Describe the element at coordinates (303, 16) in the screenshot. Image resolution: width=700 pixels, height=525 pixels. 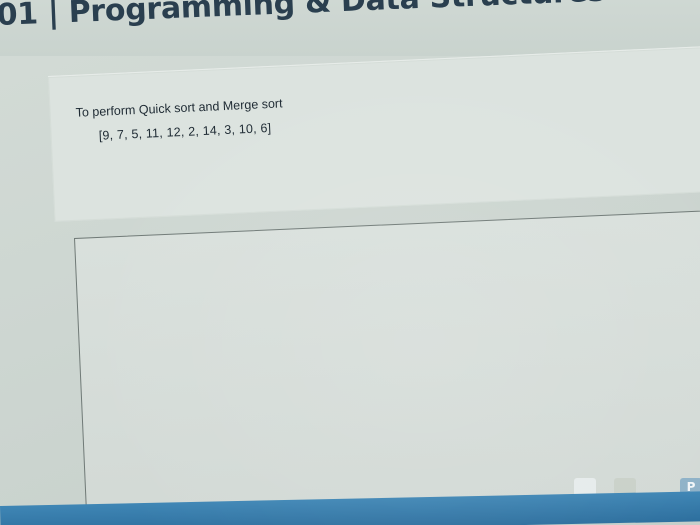
I see `page-title: 01 | Programming & Data Structures` at that location.